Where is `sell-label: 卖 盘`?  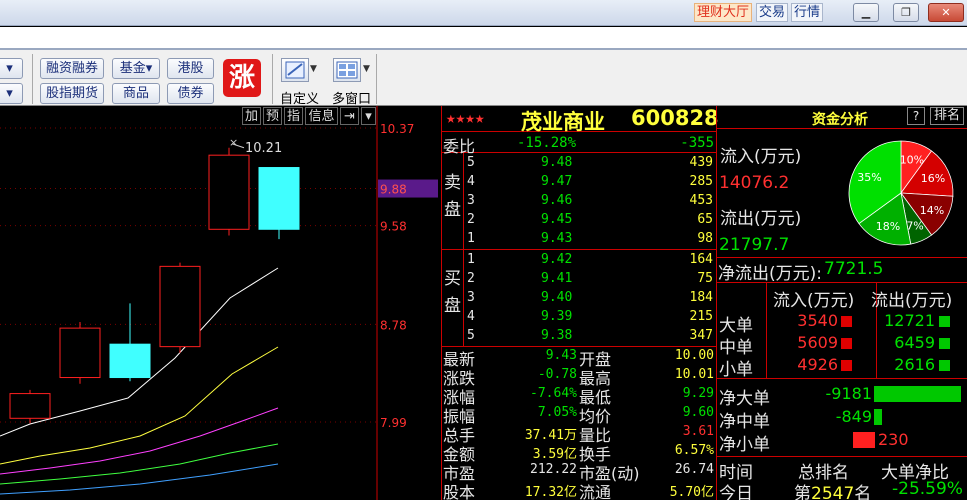
sell-label: 卖 盘 is located at coordinates (452, 196).